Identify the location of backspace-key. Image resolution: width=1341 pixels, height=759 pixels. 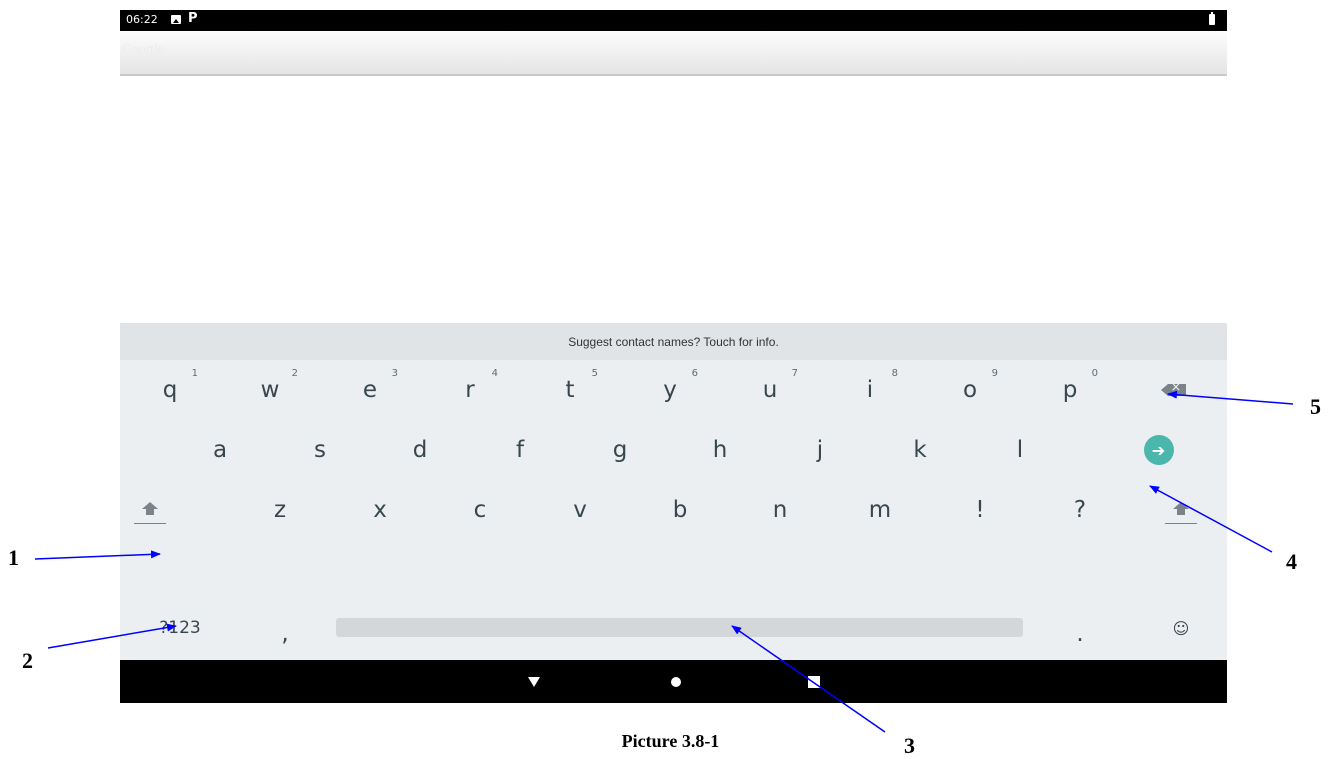
(1173, 390).